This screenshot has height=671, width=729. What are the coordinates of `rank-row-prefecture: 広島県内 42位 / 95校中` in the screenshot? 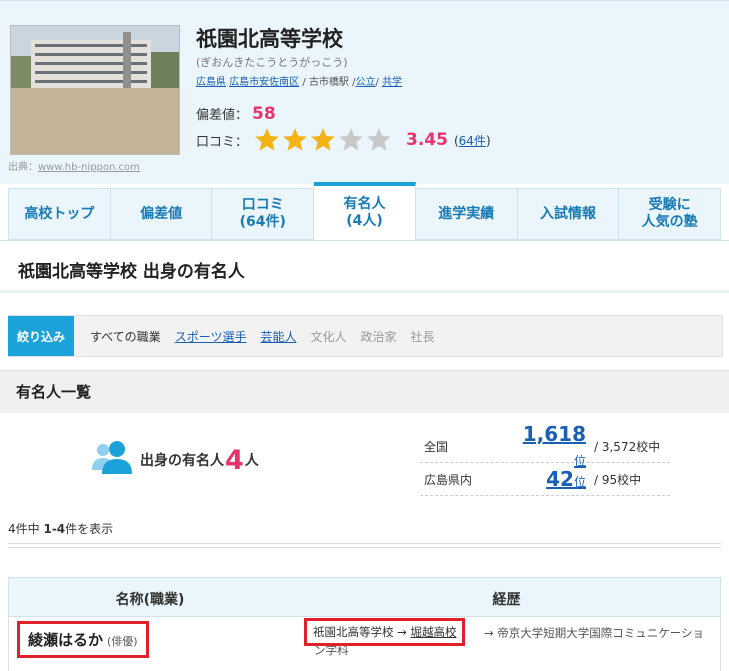 It's located at (545, 479).